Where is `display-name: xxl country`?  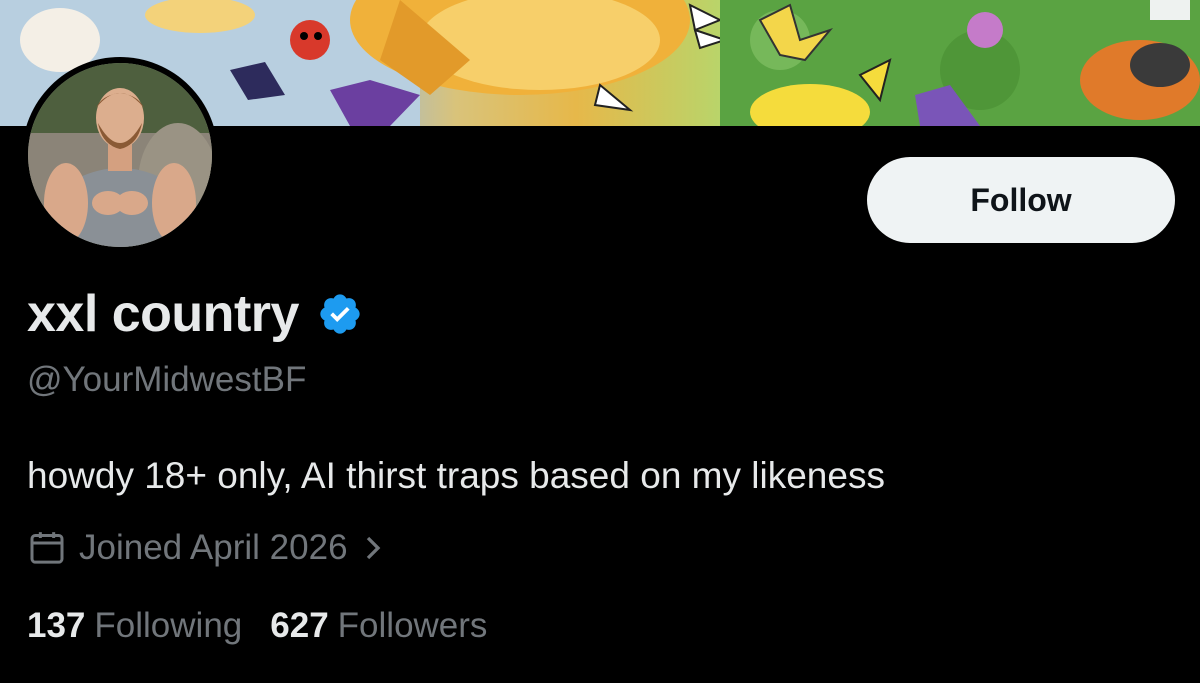
display-name: xxl country is located at coordinates (163, 314).